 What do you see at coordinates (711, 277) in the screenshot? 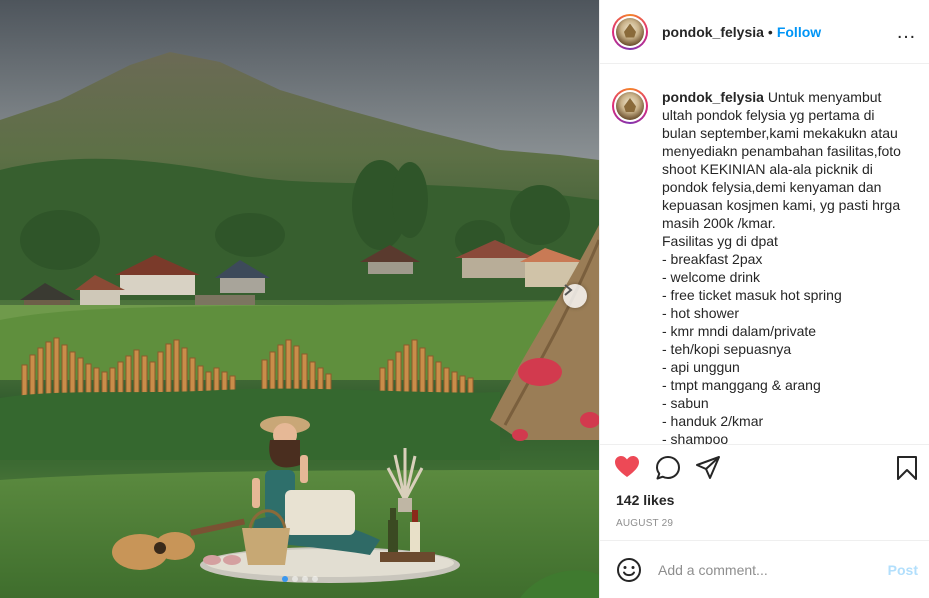
I see `caption-line: - welcome drink` at bounding box center [711, 277].